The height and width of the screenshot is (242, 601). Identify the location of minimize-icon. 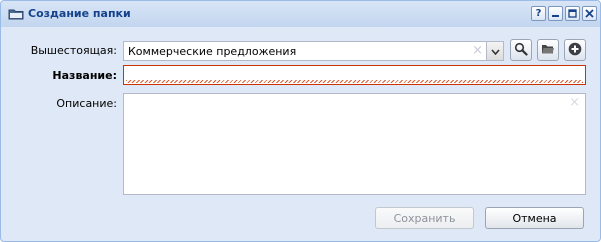
(555, 13).